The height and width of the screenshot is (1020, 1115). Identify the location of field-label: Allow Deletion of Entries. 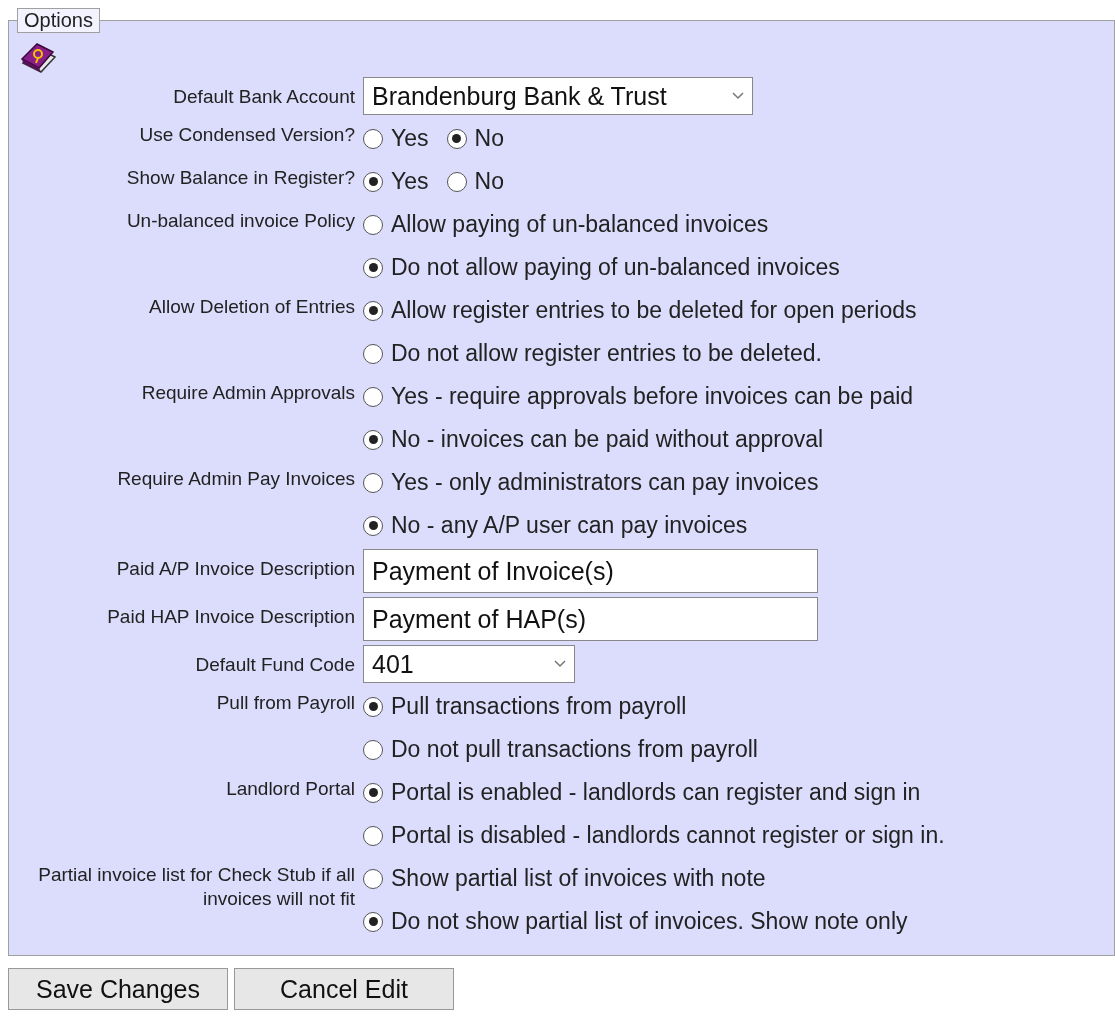
(251, 307).